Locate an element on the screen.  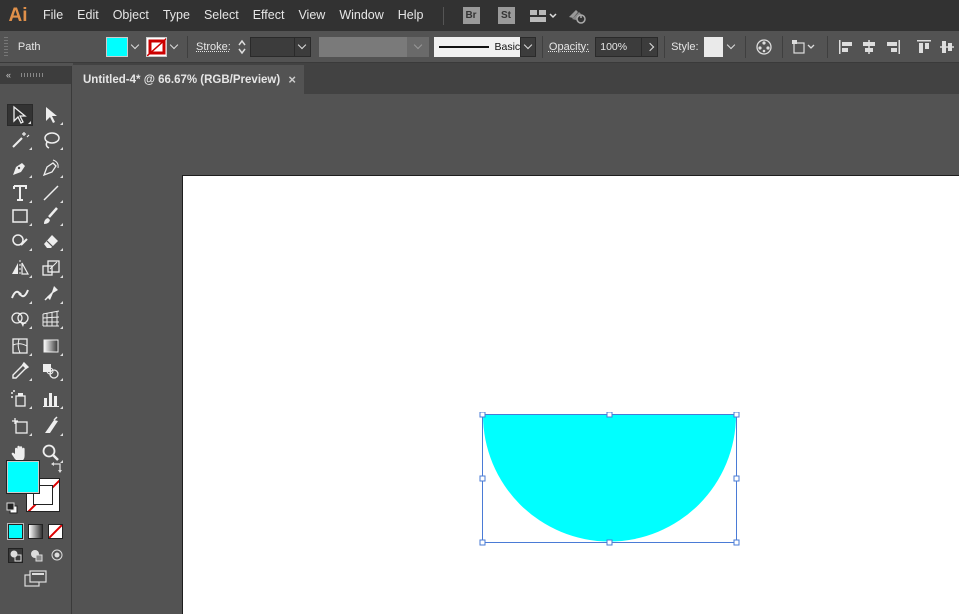
mesh-tool is located at coordinates (20, 346).